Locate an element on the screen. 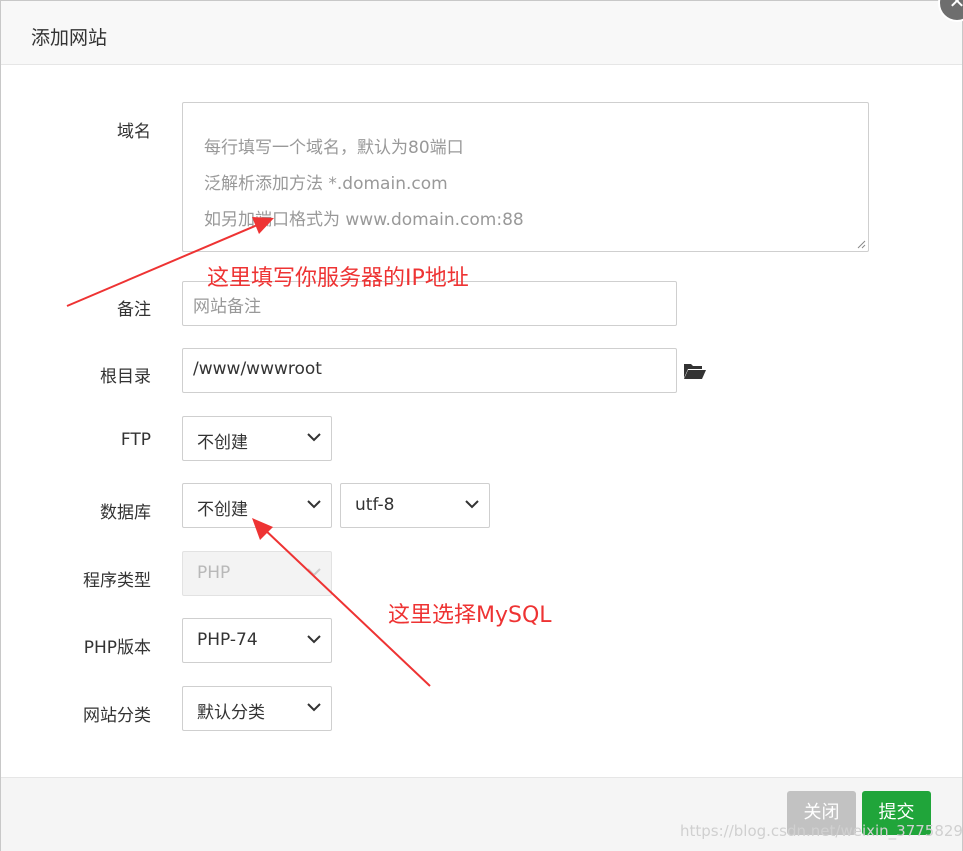 This screenshot has width=963, height=851. site-category-label: 网站分类 is located at coordinates (117, 716).